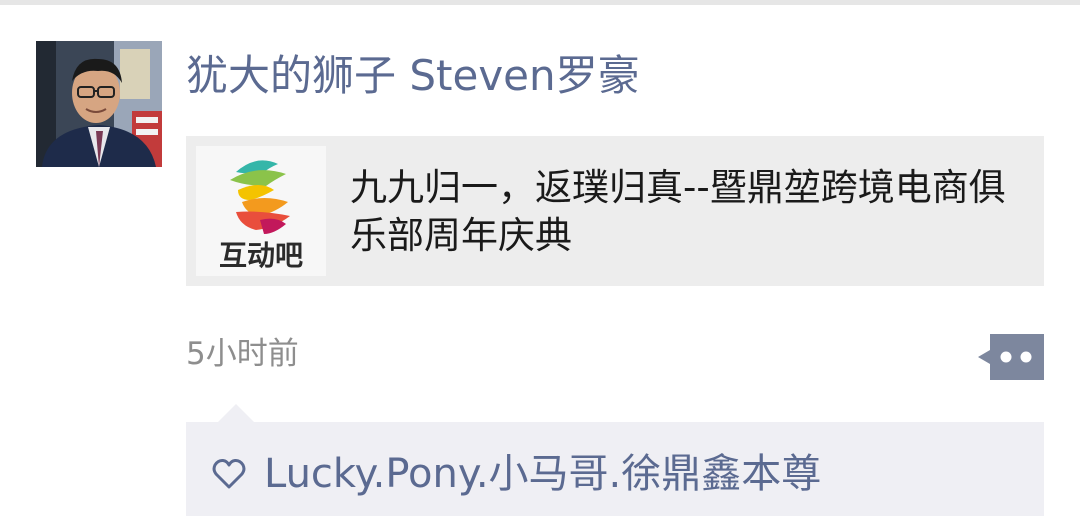 The width and height of the screenshot is (1080, 516). Describe the element at coordinates (540, 2) in the screenshot. I see `top-divider` at that location.